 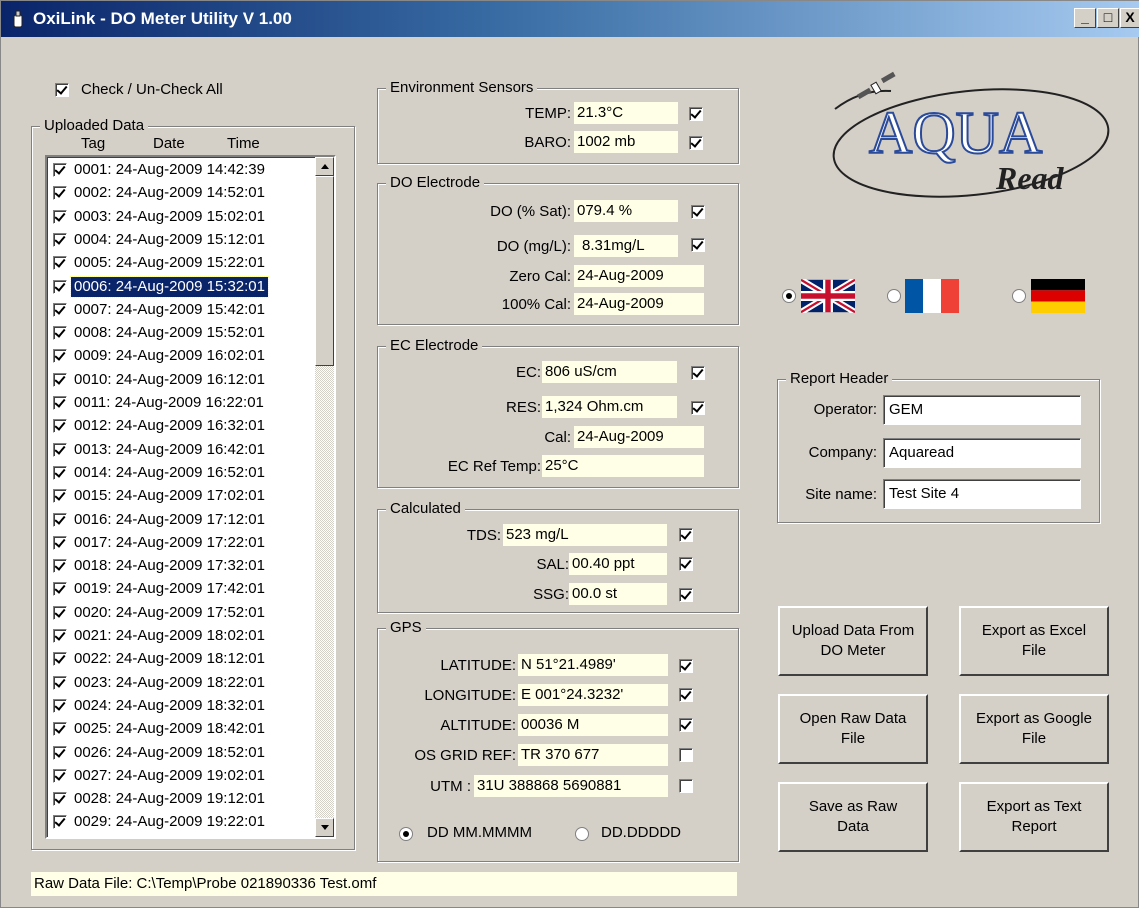 What do you see at coordinates (1034, 817) in the screenshot?
I see `export-text-report-button: Export as Text Report` at bounding box center [1034, 817].